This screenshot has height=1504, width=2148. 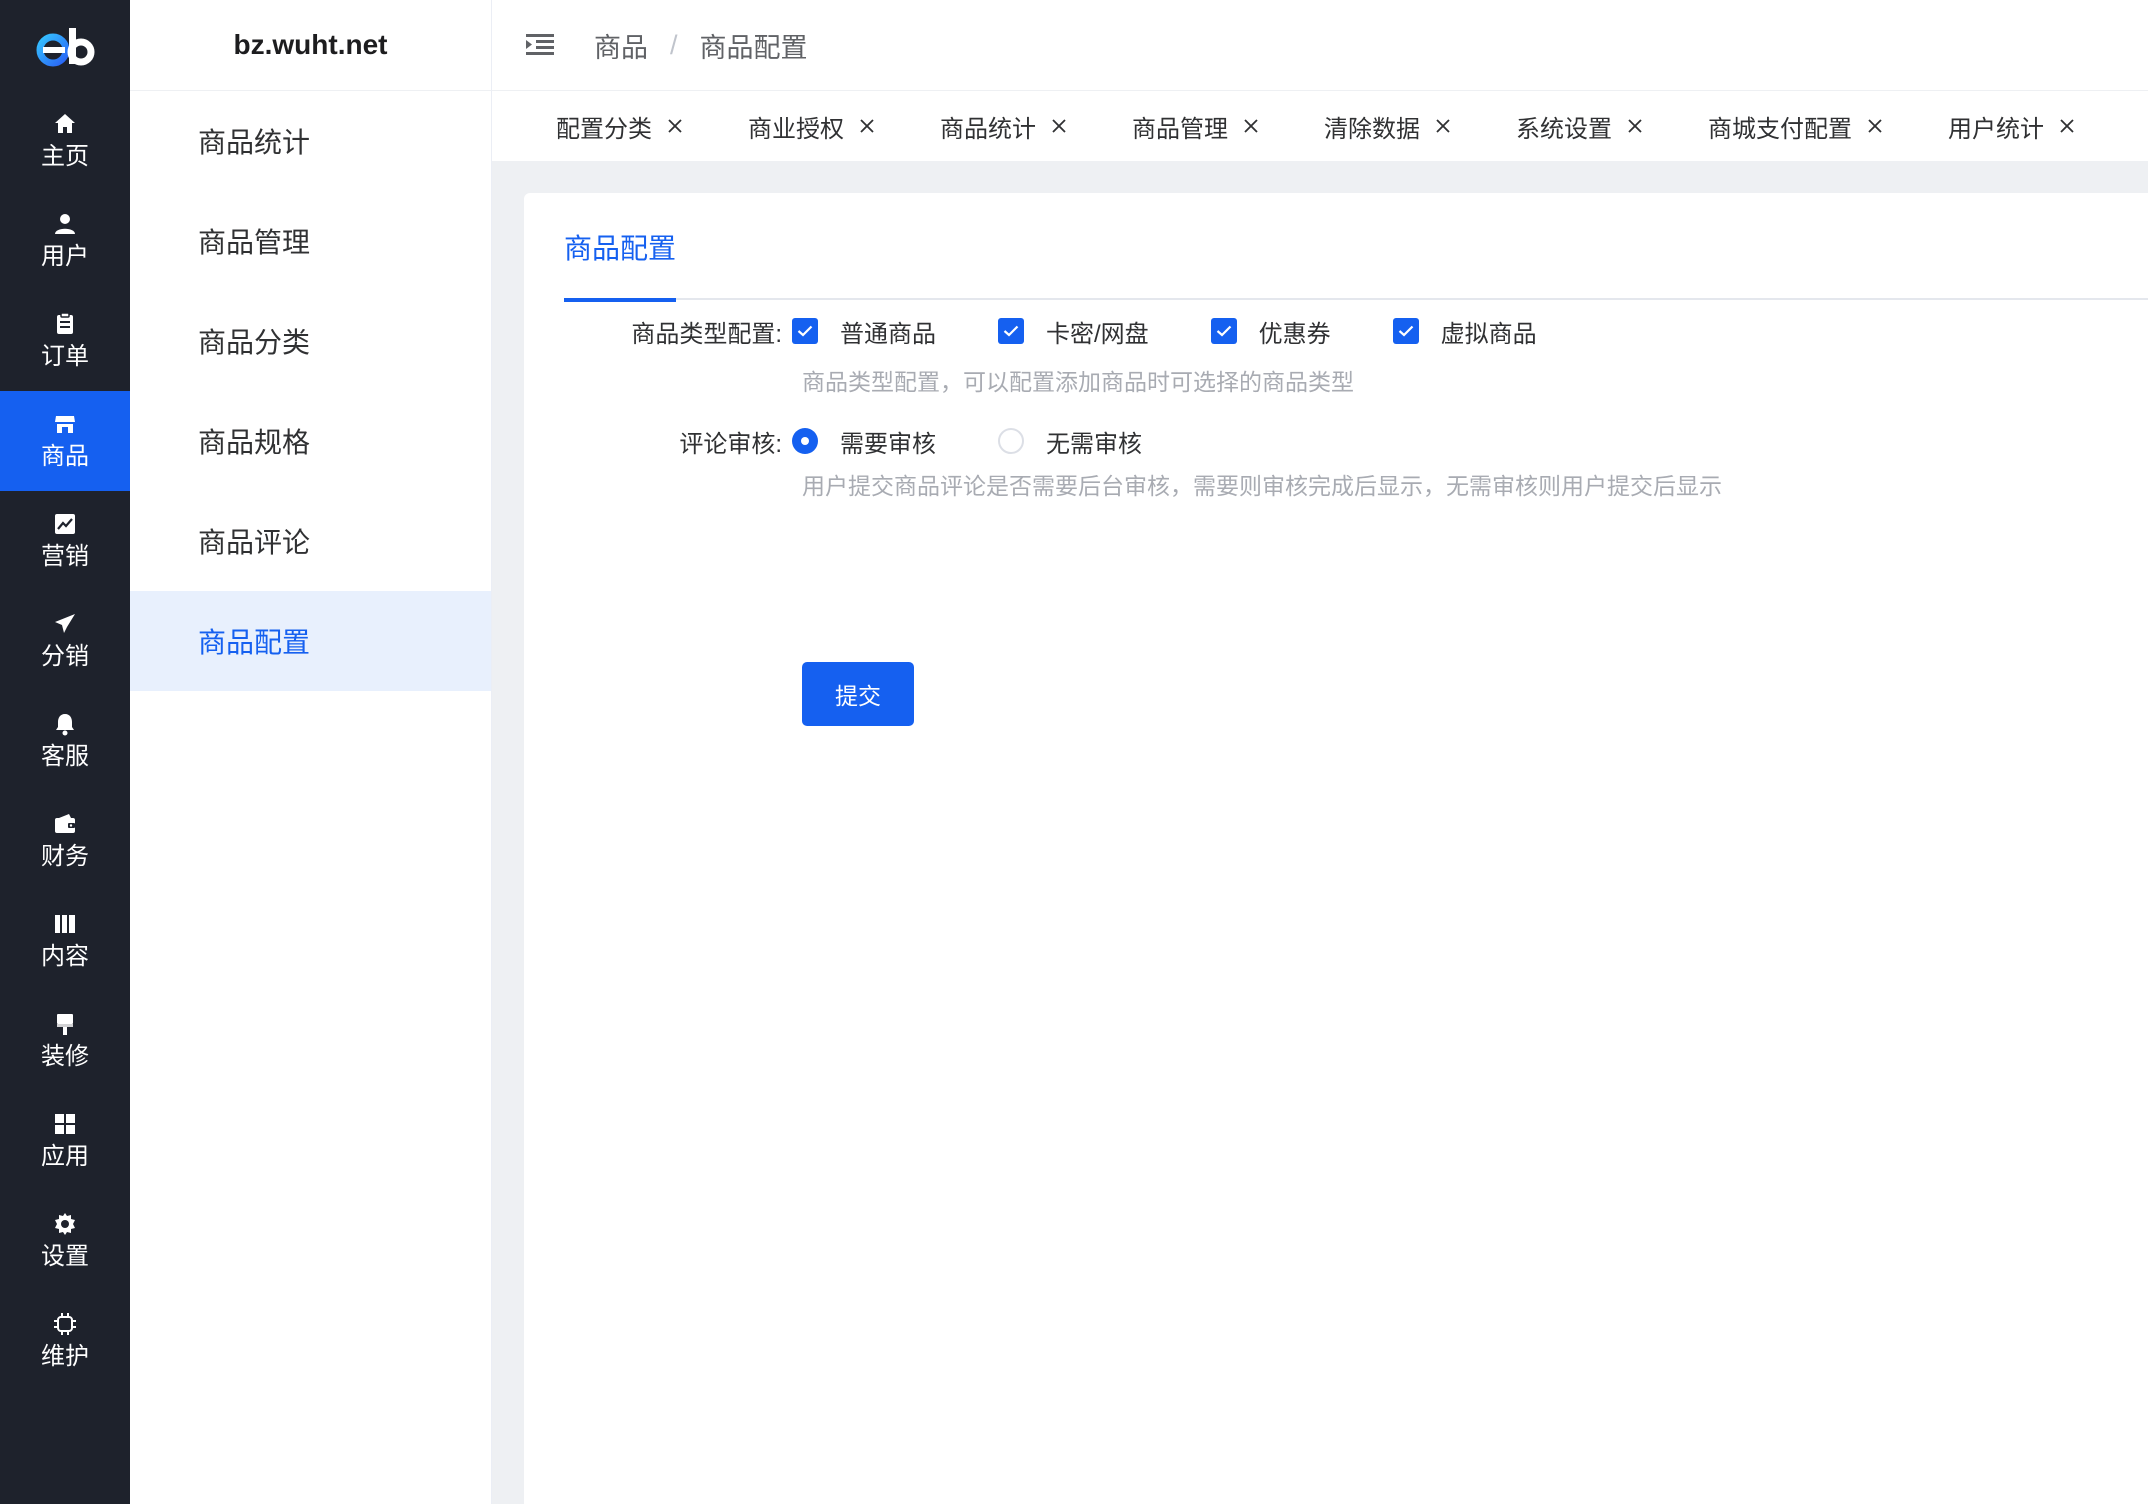 I want to click on product-type-row: 商品类型配置: 普通商品 卡密/网盘 优惠券 虚拟商品, so click(x=1030, y=331).